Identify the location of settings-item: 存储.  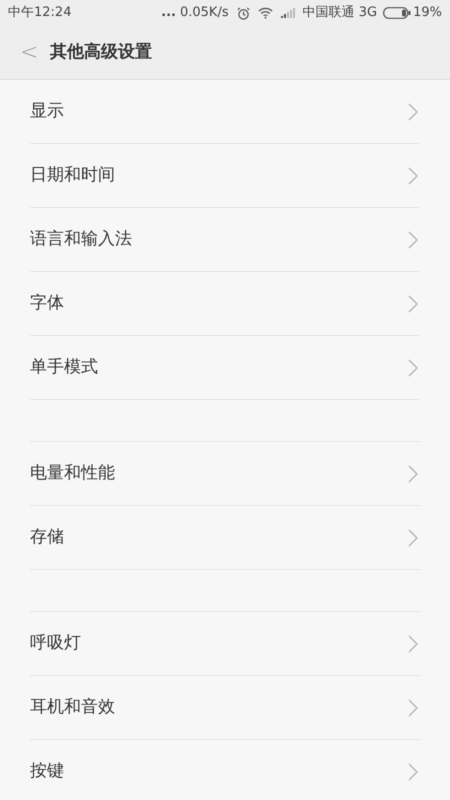
(225, 538).